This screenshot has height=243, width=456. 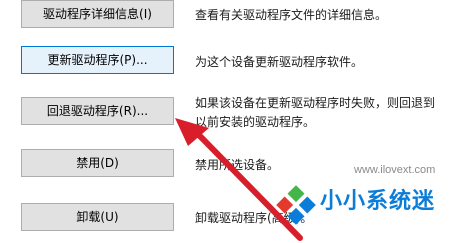 I want to click on brand-logo-icon, so click(x=296, y=205).